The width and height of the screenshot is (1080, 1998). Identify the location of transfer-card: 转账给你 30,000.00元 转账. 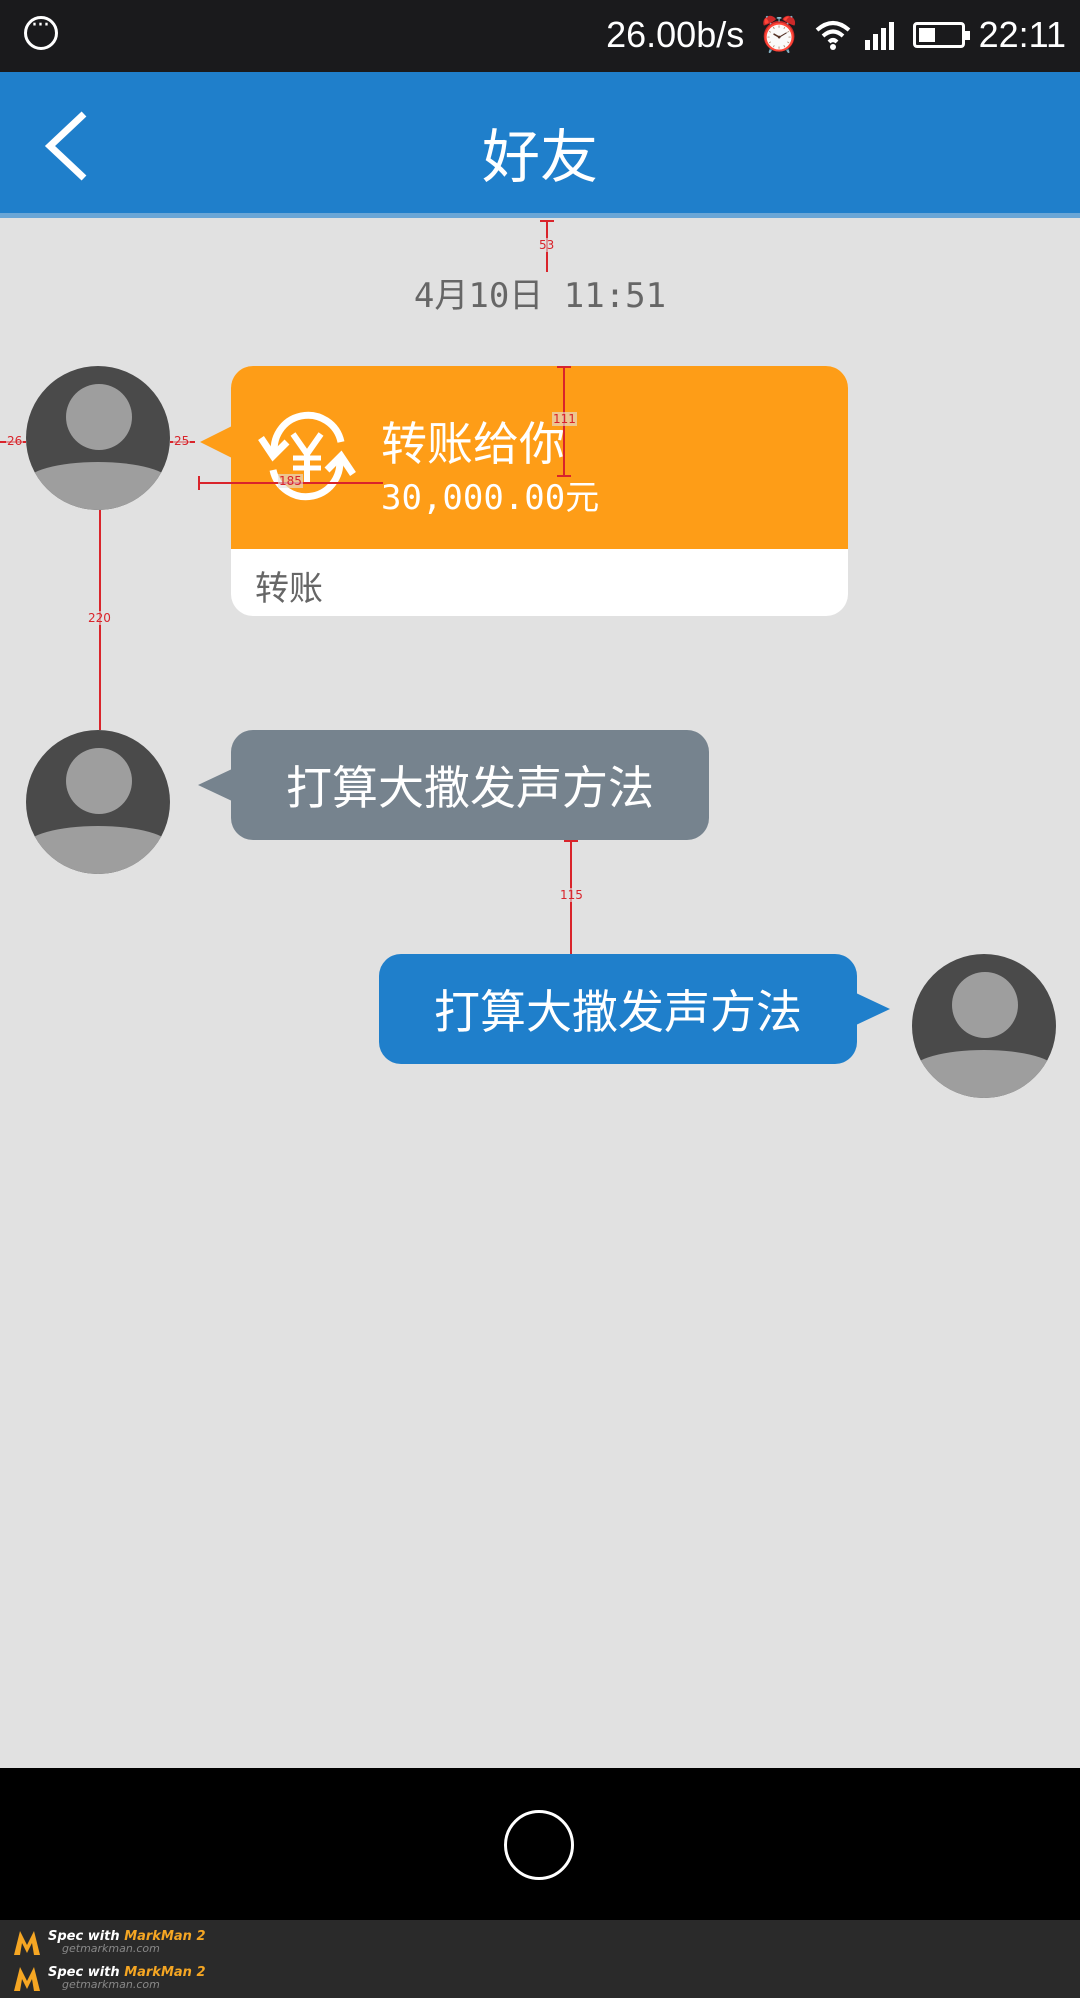
(539, 491).